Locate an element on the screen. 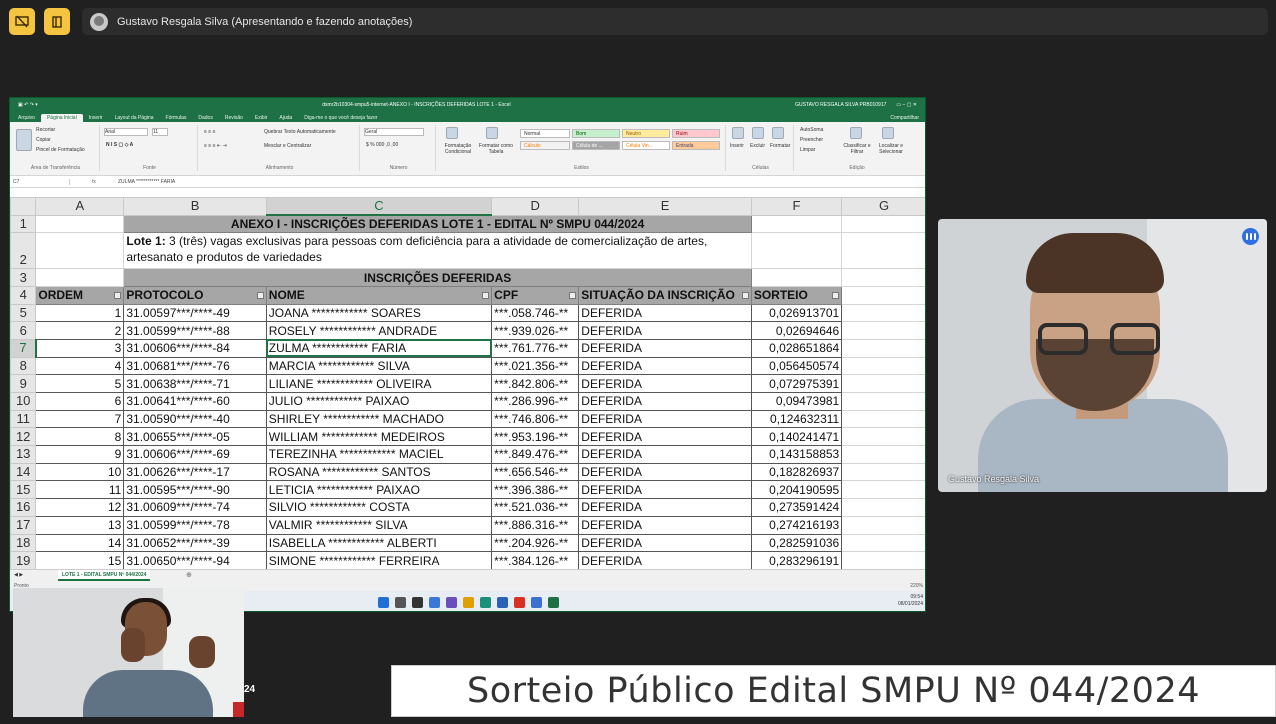 This screenshot has width=1276, height=724. cell-nome: WILLIAM ************ MEDEIROS is located at coordinates (379, 437).